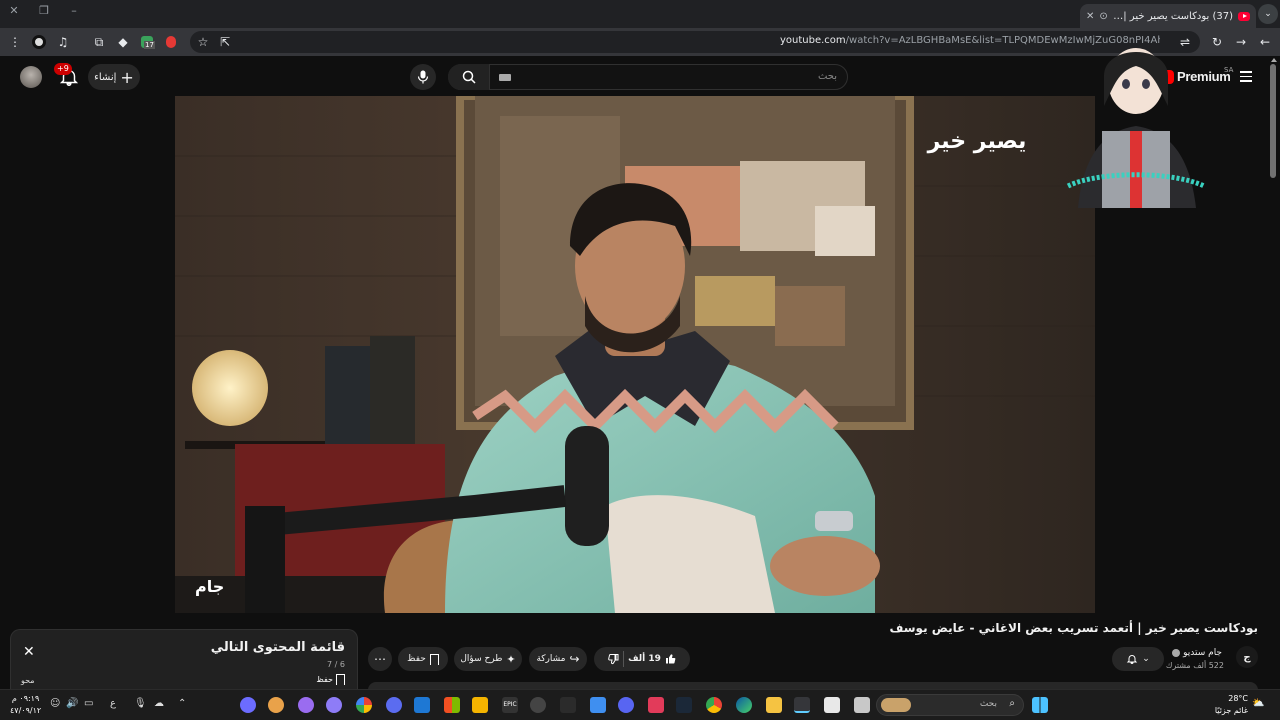 This screenshot has height=720, width=1280. I want to click on more-actions-button: ⋯, so click(380, 659).